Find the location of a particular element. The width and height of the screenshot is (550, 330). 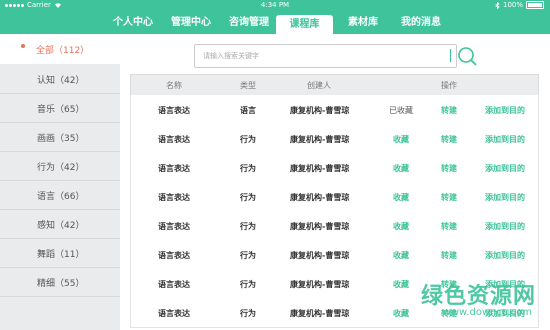

watermark-url: www.downcc.com is located at coordinates (487, 312).